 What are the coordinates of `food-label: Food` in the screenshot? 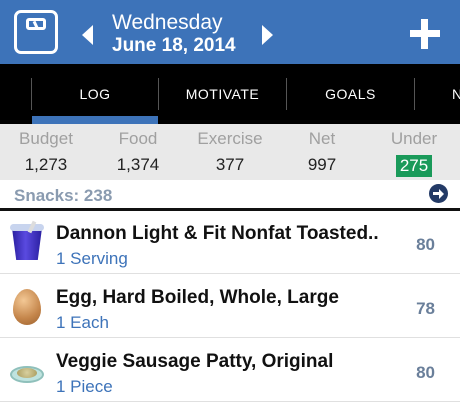 It's located at (138, 138).